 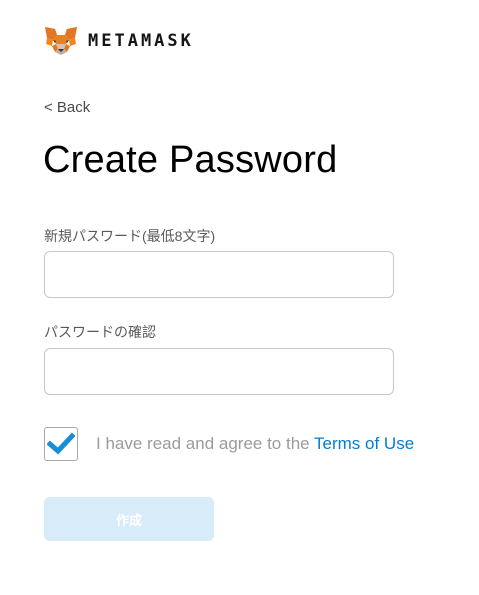 What do you see at coordinates (129, 519) in the screenshot?
I see `create-button: 作成` at bounding box center [129, 519].